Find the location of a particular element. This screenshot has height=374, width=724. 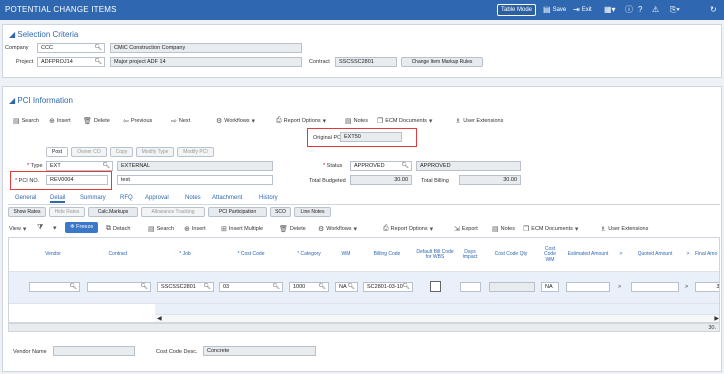

help-icon: ? is located at coordinates (640, 10).